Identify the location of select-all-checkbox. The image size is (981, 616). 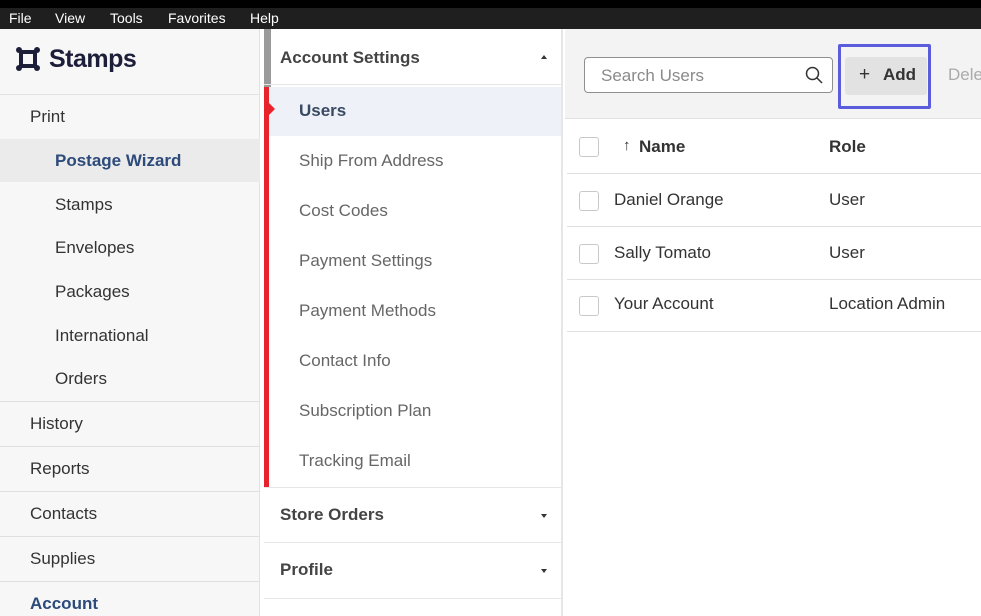
(589, 147).